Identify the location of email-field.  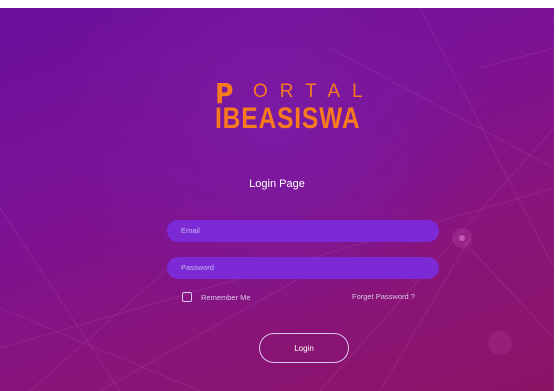
(303, 231).